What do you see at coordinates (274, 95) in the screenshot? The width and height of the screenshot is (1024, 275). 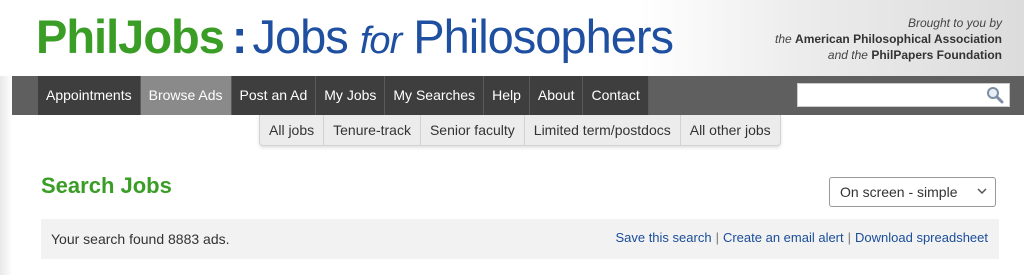 I see `nav-post-an-ad: Post an Ad` at bounding box center [274, 95].